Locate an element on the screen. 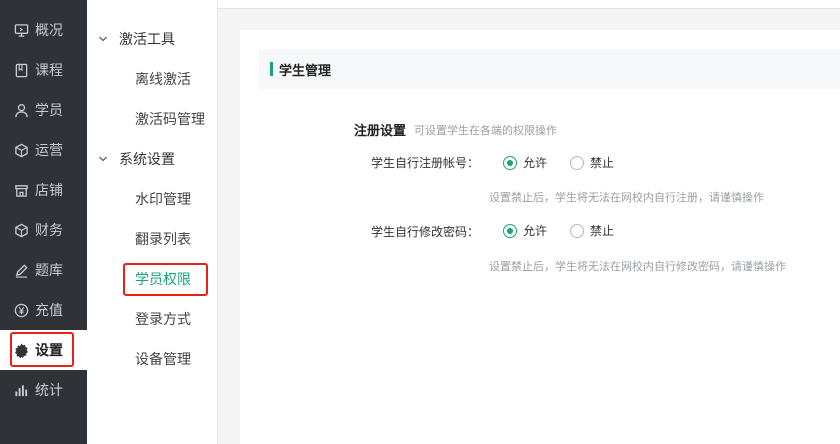  self-change-password-deny-radio: 禁止 is located at coordinates (592, 230).